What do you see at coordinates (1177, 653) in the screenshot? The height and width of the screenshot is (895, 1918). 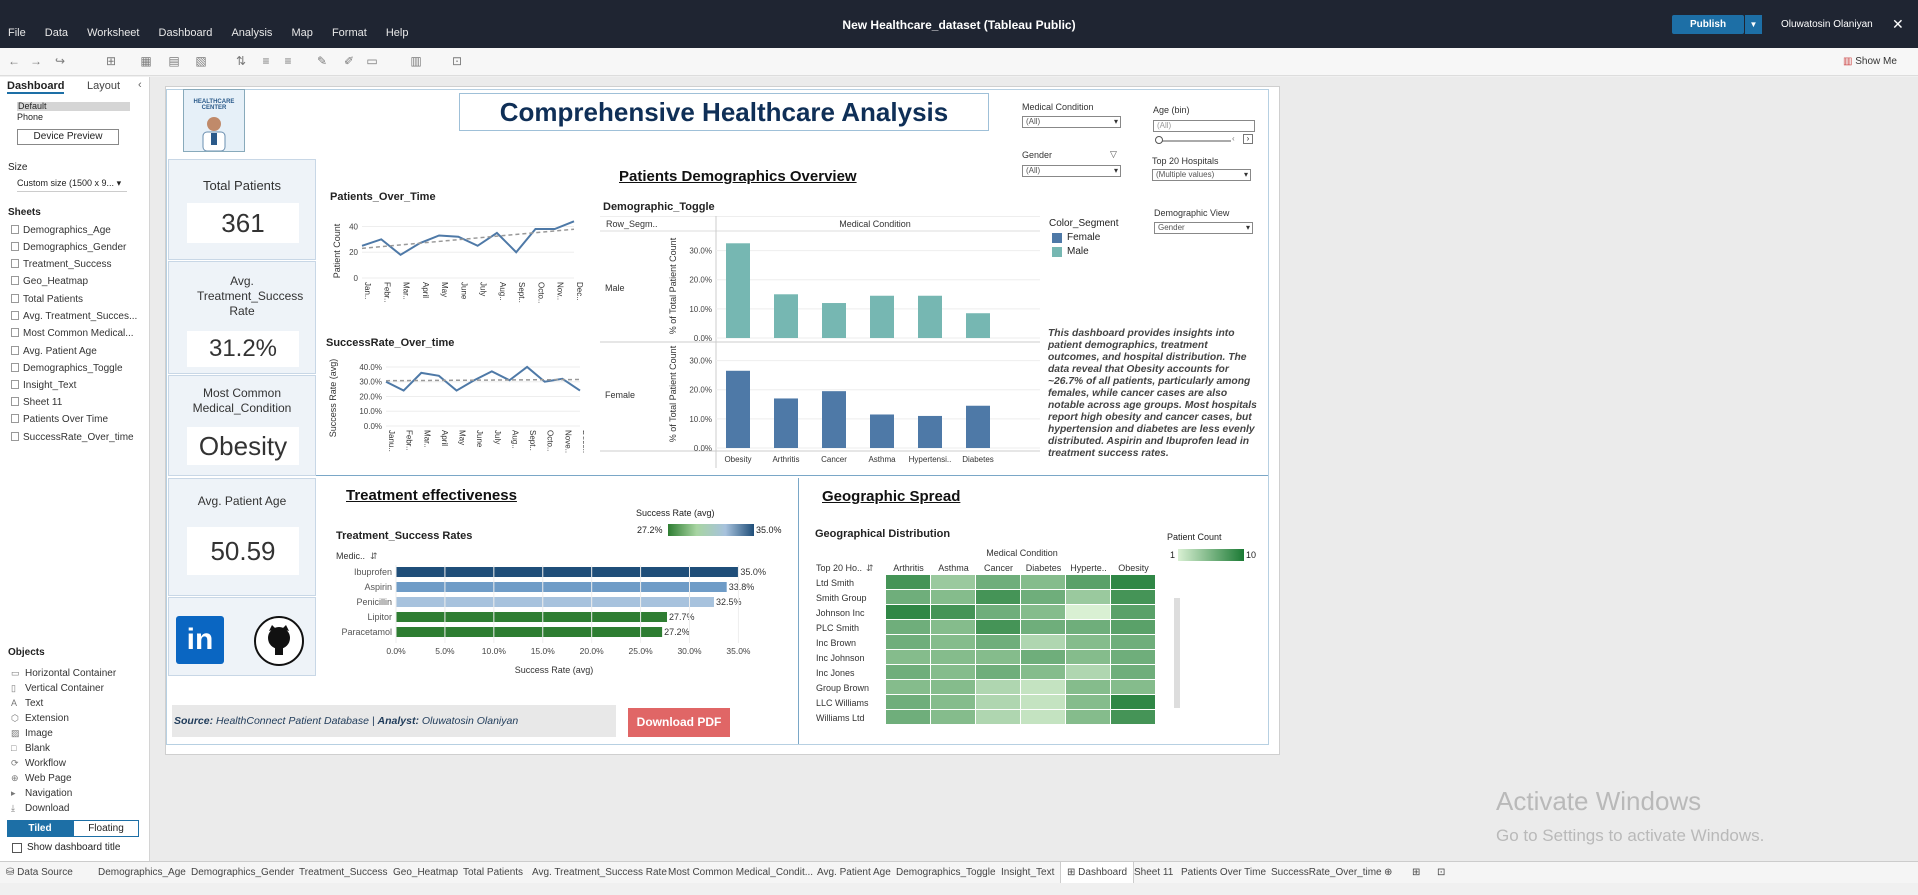 I see `geo-scrollbar` at bounding box center [1177, 653].